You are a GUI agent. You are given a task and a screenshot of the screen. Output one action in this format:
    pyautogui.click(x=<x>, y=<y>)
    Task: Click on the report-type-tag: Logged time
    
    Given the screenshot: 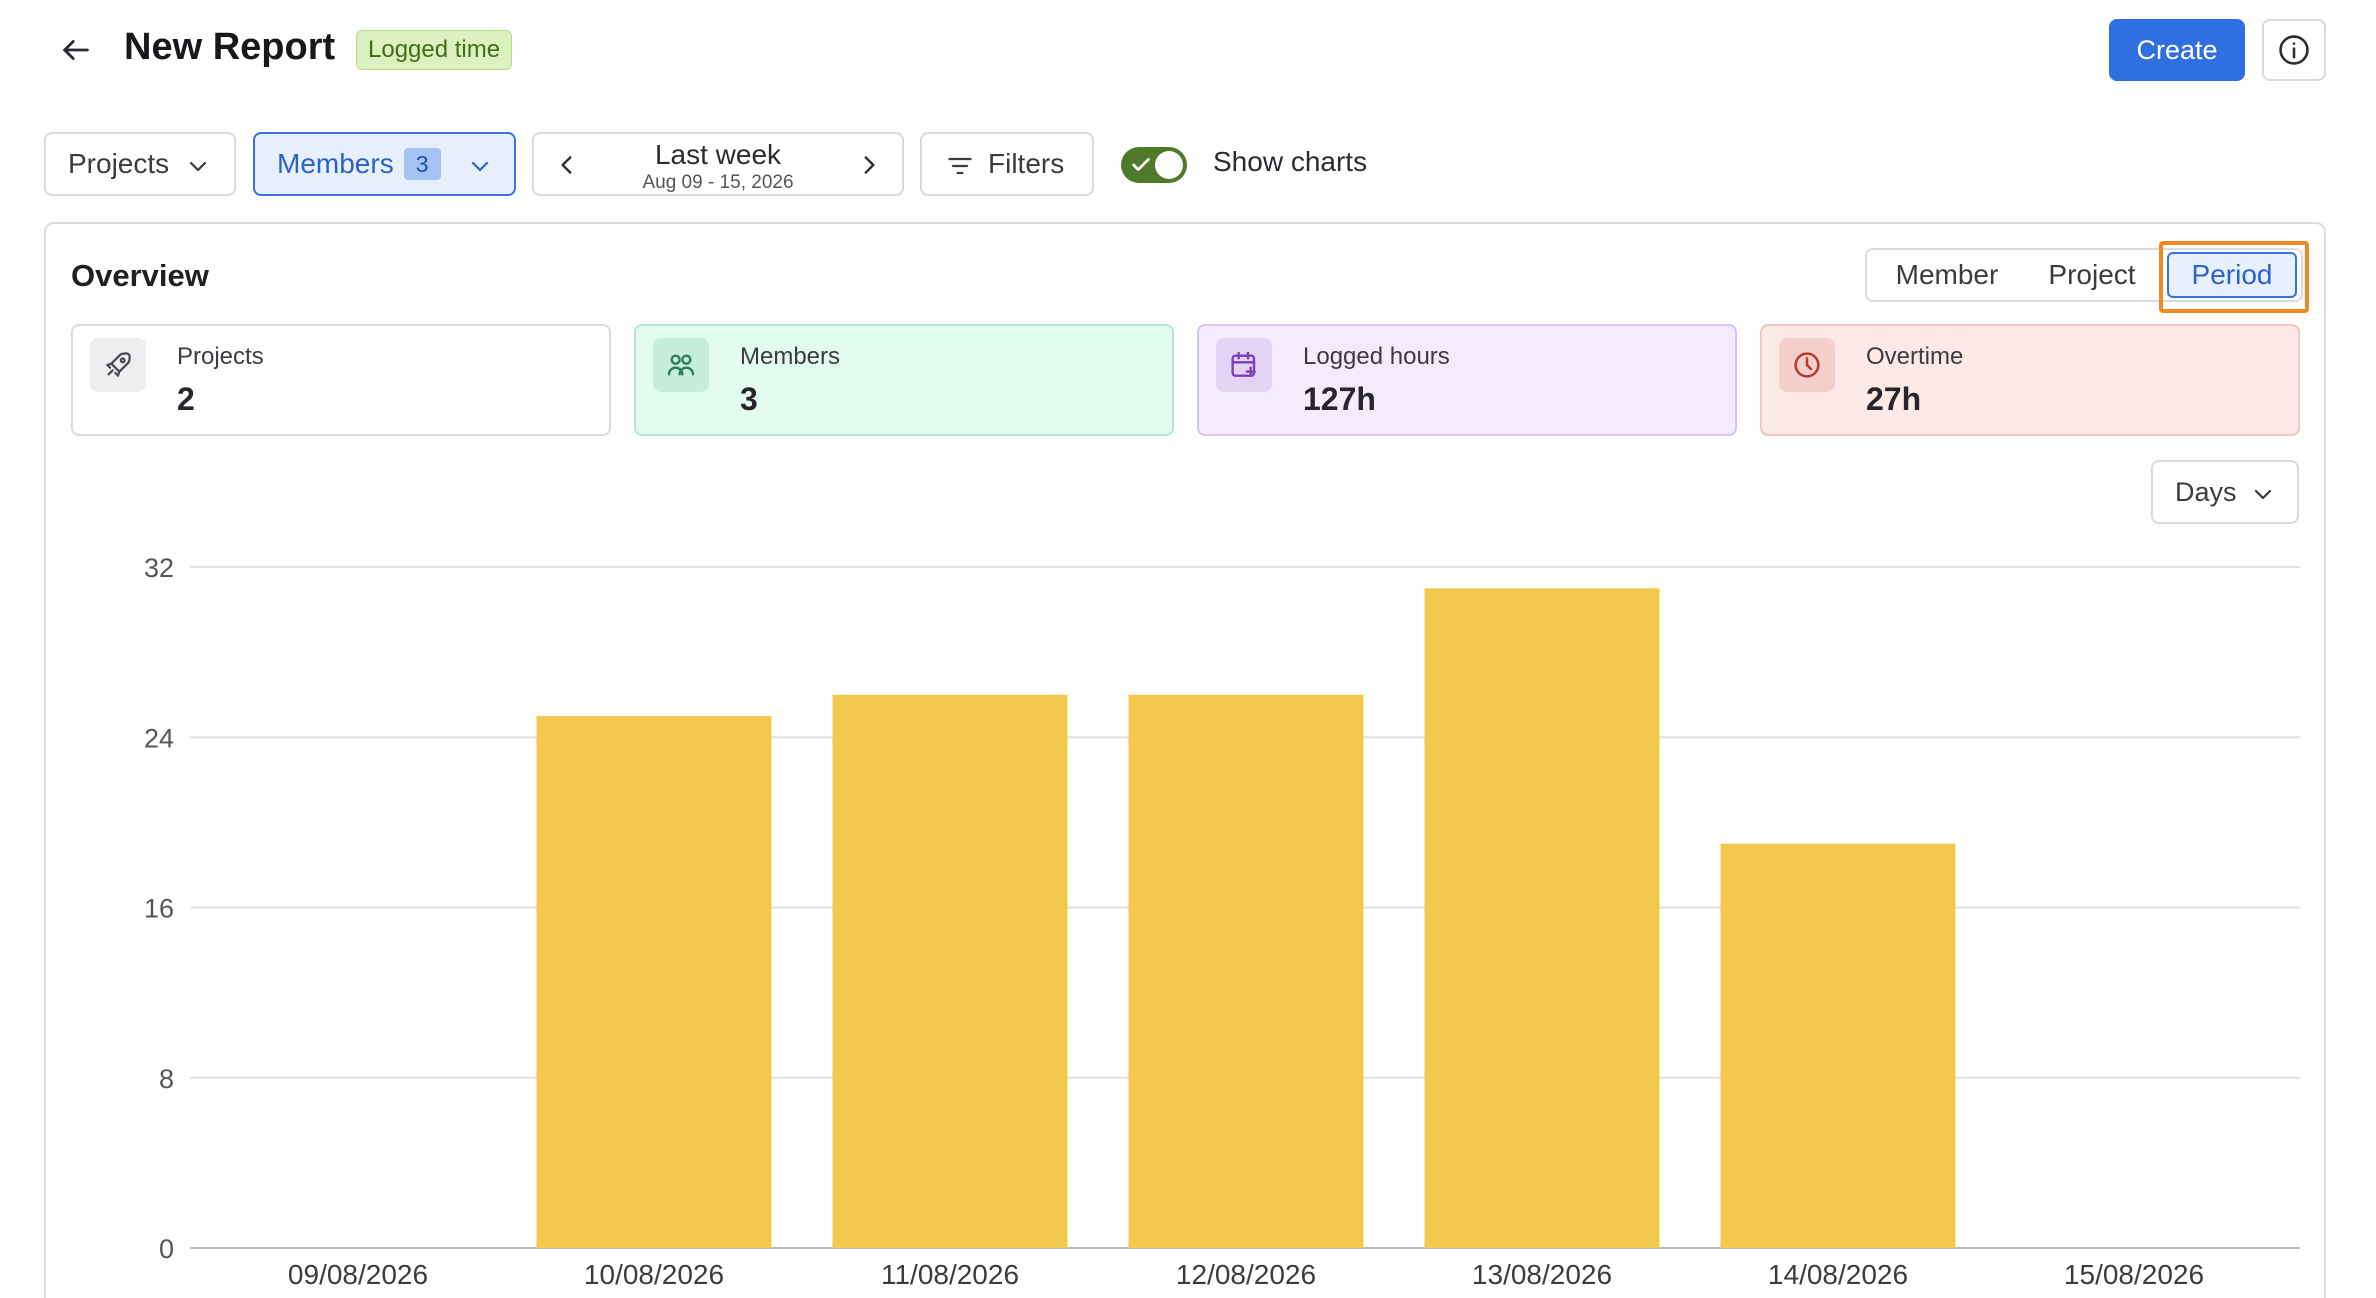 What is the action you would take?
    pyautogui.click(x=434, y=50)
    